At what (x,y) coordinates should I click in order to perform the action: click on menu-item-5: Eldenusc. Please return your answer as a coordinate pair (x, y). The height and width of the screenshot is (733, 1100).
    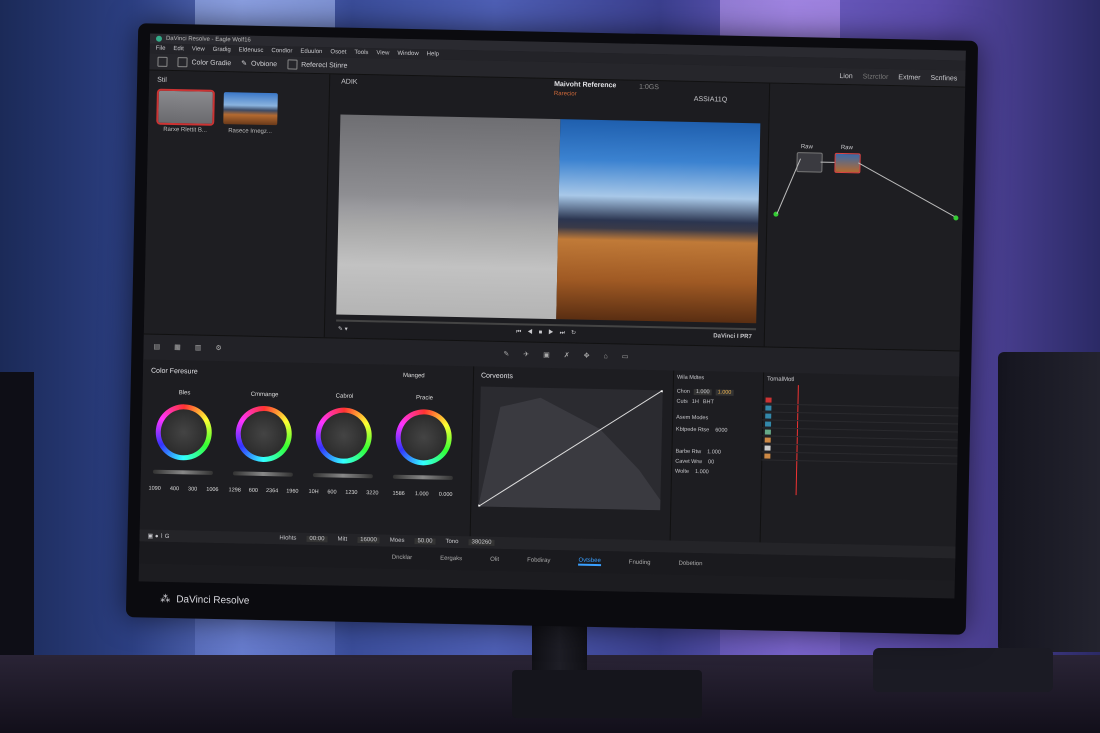
    Looking at the image, I should click on (251, 50).